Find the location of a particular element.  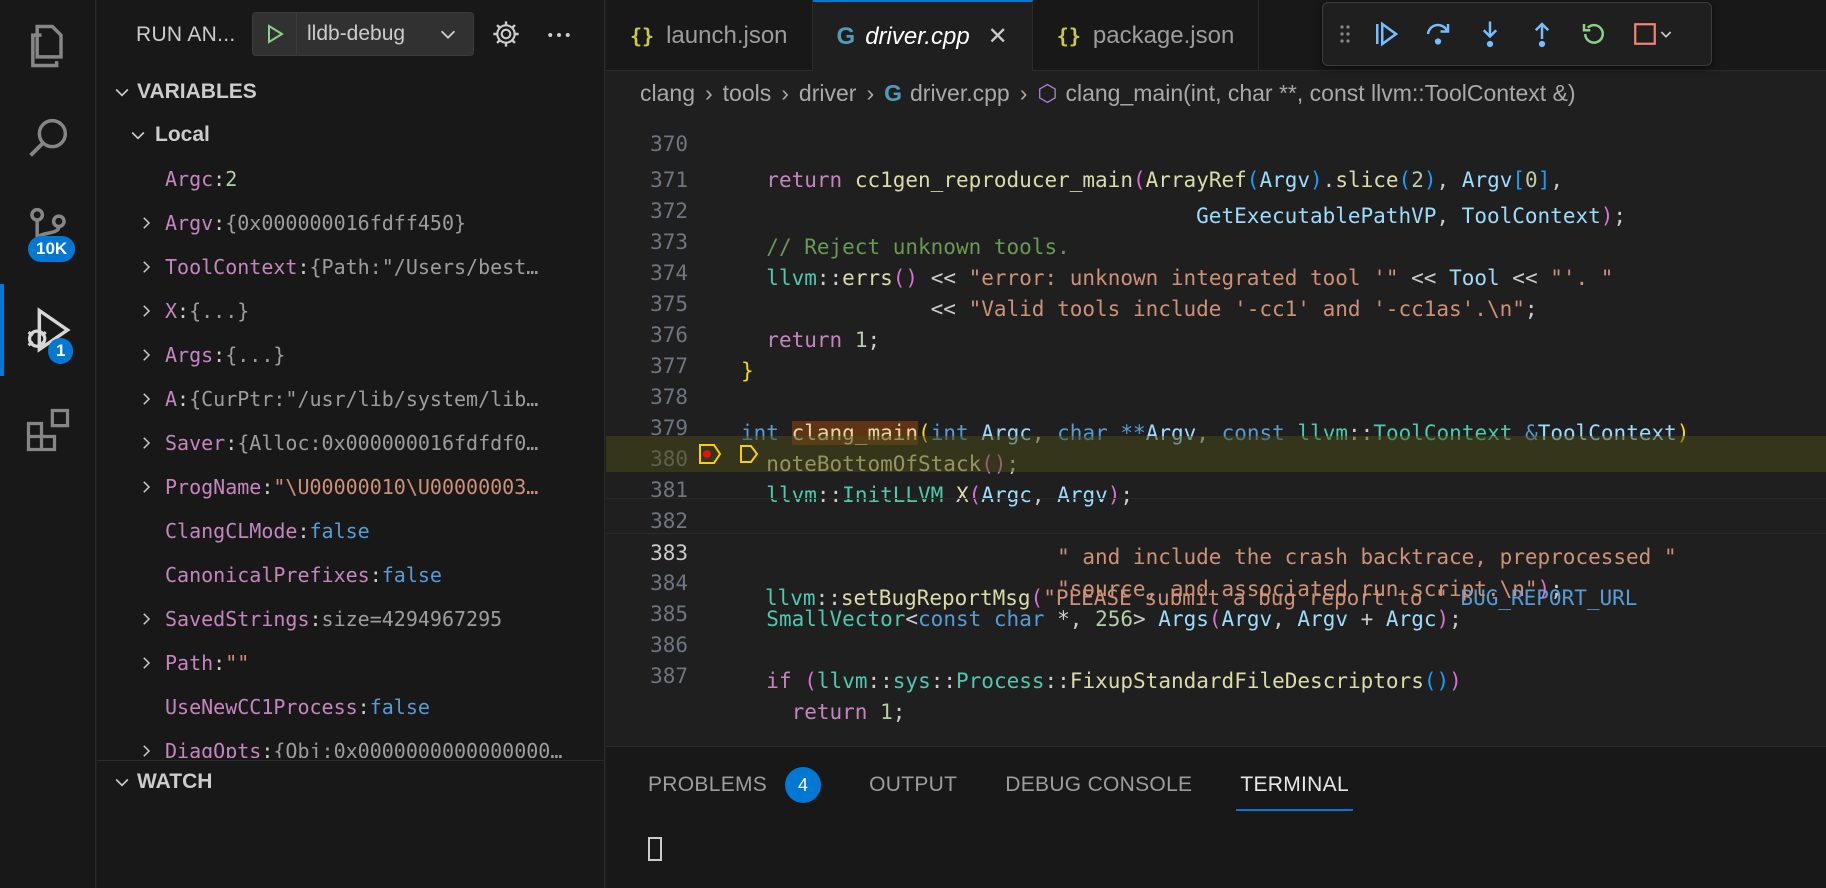

terminal-cursor is located at coordinates (655, 849).